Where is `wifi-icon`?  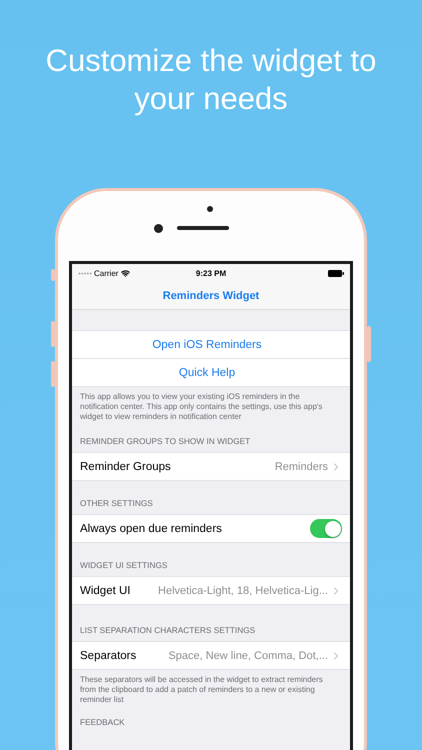
wifi-icon is located at coordinates (125, 273).